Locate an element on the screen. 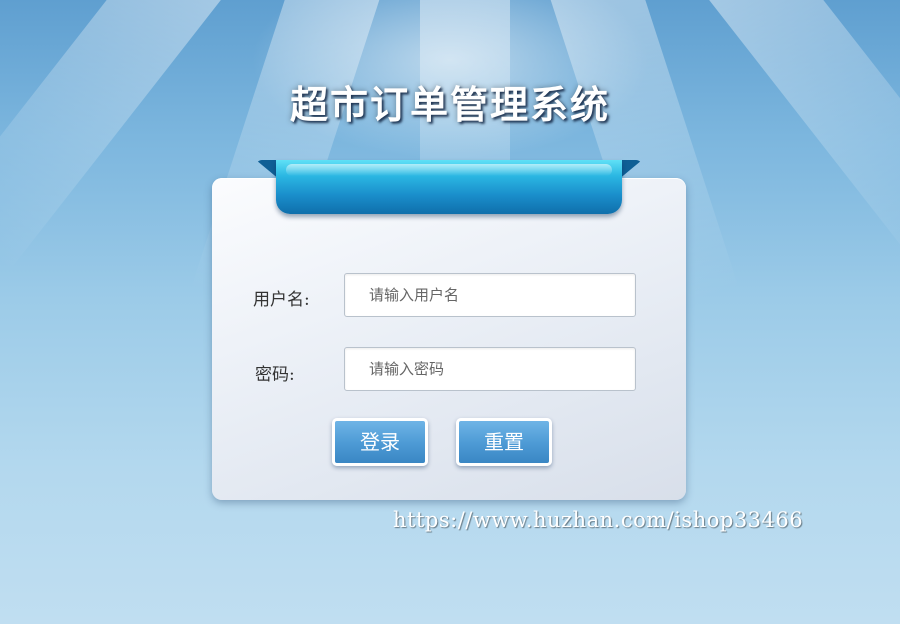  username-input is located at coordinates (490, 295).